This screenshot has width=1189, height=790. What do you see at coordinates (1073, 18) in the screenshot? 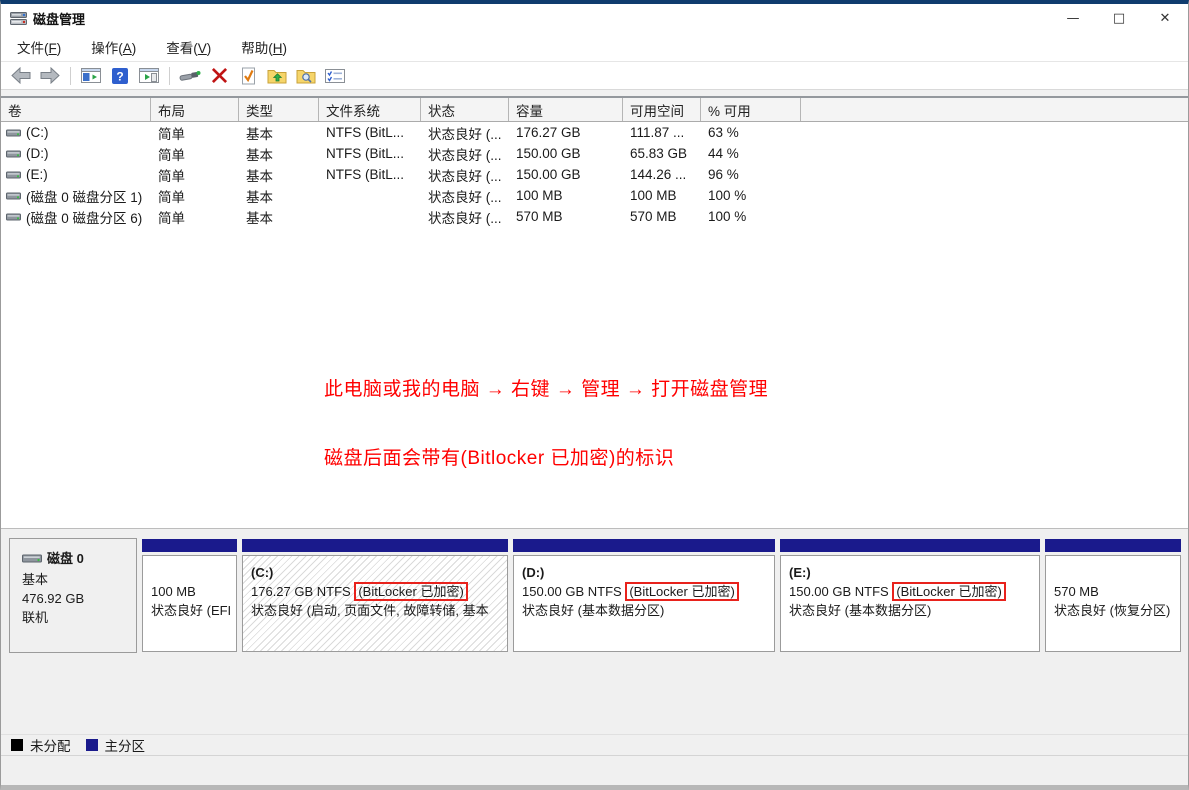
I see `minimize-button: —` at bounding box center [1073, 18].